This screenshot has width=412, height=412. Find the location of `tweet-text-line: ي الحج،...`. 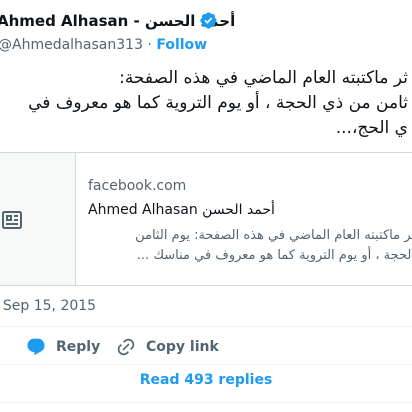

tweet-text-line: ي الحج،... is located at coordinates (371, 128).